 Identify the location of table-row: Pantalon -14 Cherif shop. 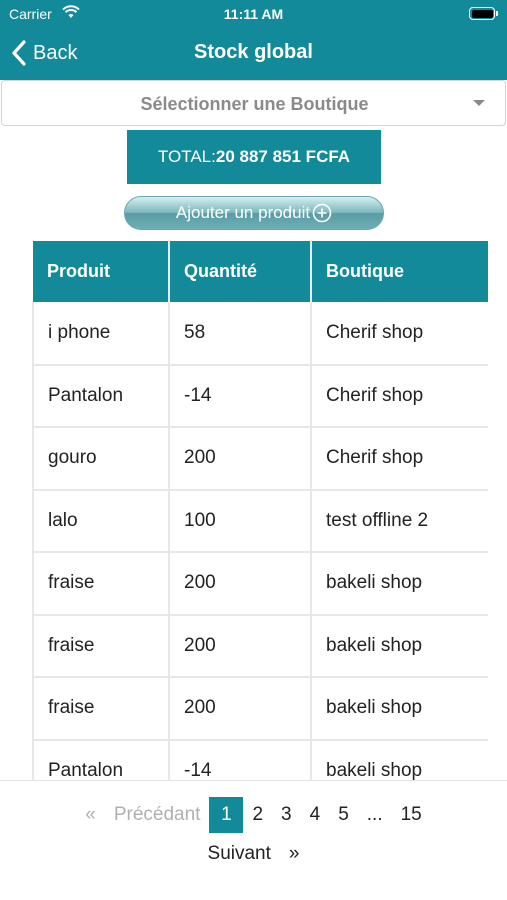
(260, 396).